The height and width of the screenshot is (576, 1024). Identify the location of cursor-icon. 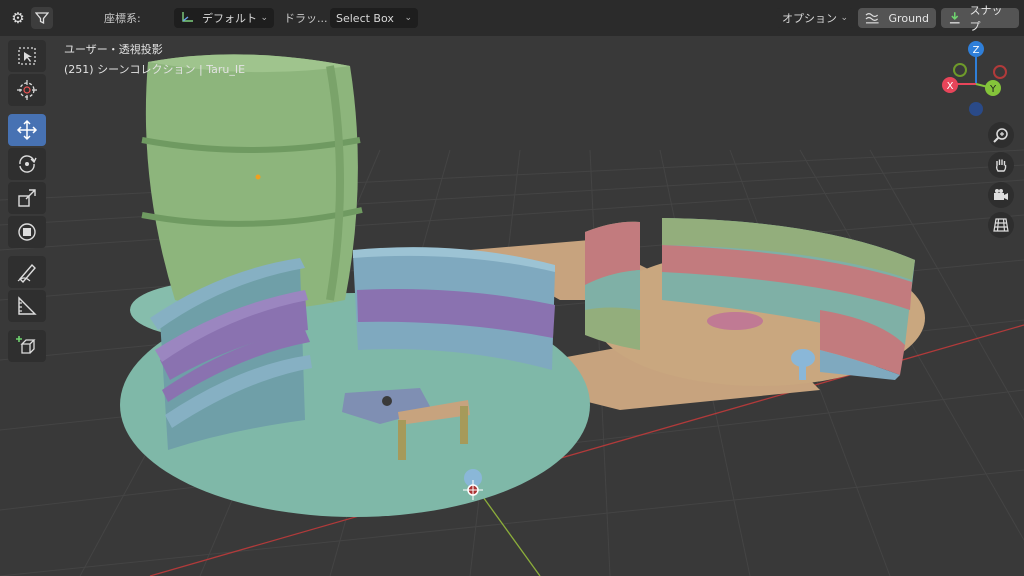
(27, 90).